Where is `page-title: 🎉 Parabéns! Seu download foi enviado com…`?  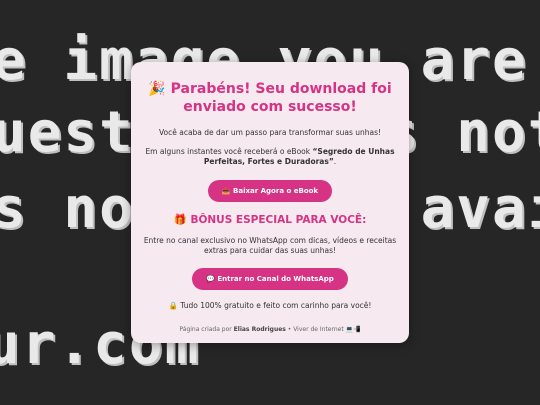 page-title: 🎉 Parabéns! Seu download foi enviado com… is located at coordinates (270, 98).